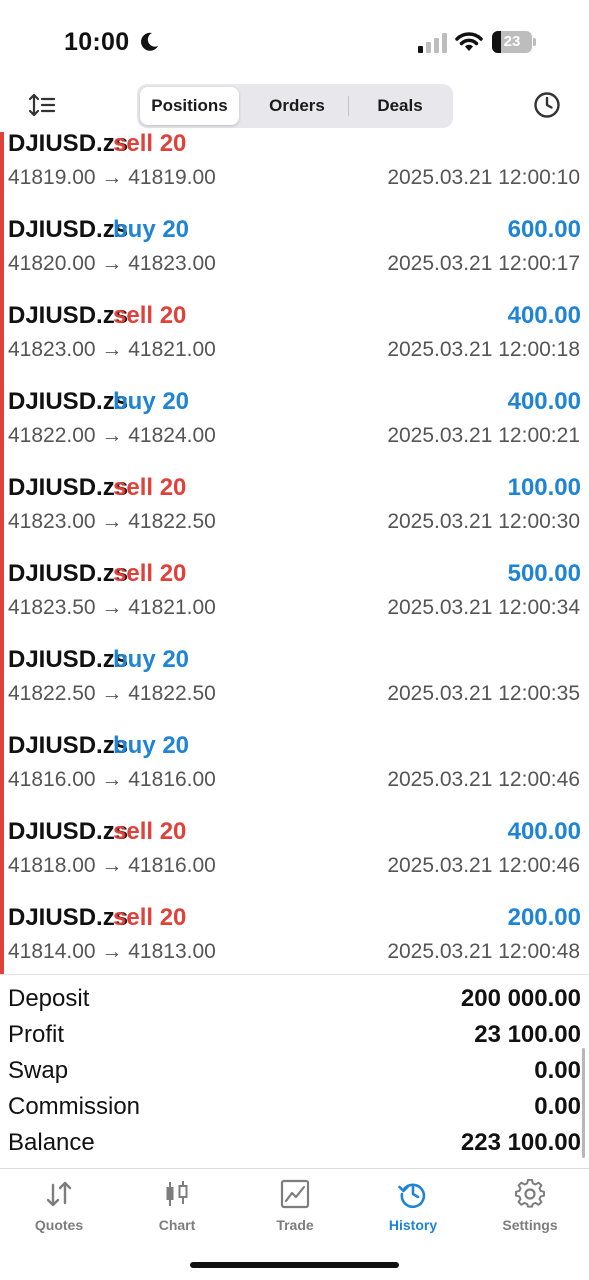  Describe the element at coordinates (520, 998) in the screenshot. I see `summary-value: 200 000.00` at that location.